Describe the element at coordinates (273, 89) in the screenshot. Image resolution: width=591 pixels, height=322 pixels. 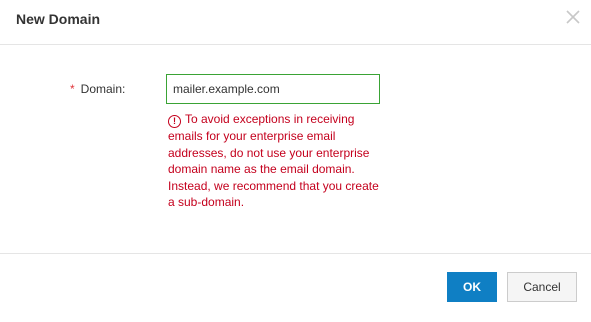
I see `domain-input` at that location.